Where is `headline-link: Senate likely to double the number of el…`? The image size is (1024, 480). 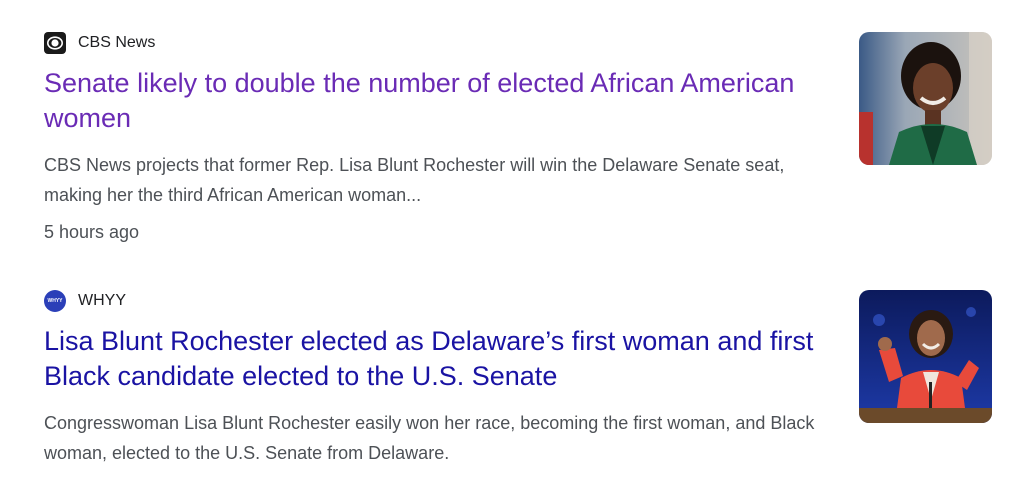 headline-link: Senate likely to double the number of el… is located at coordinates (444, 101).